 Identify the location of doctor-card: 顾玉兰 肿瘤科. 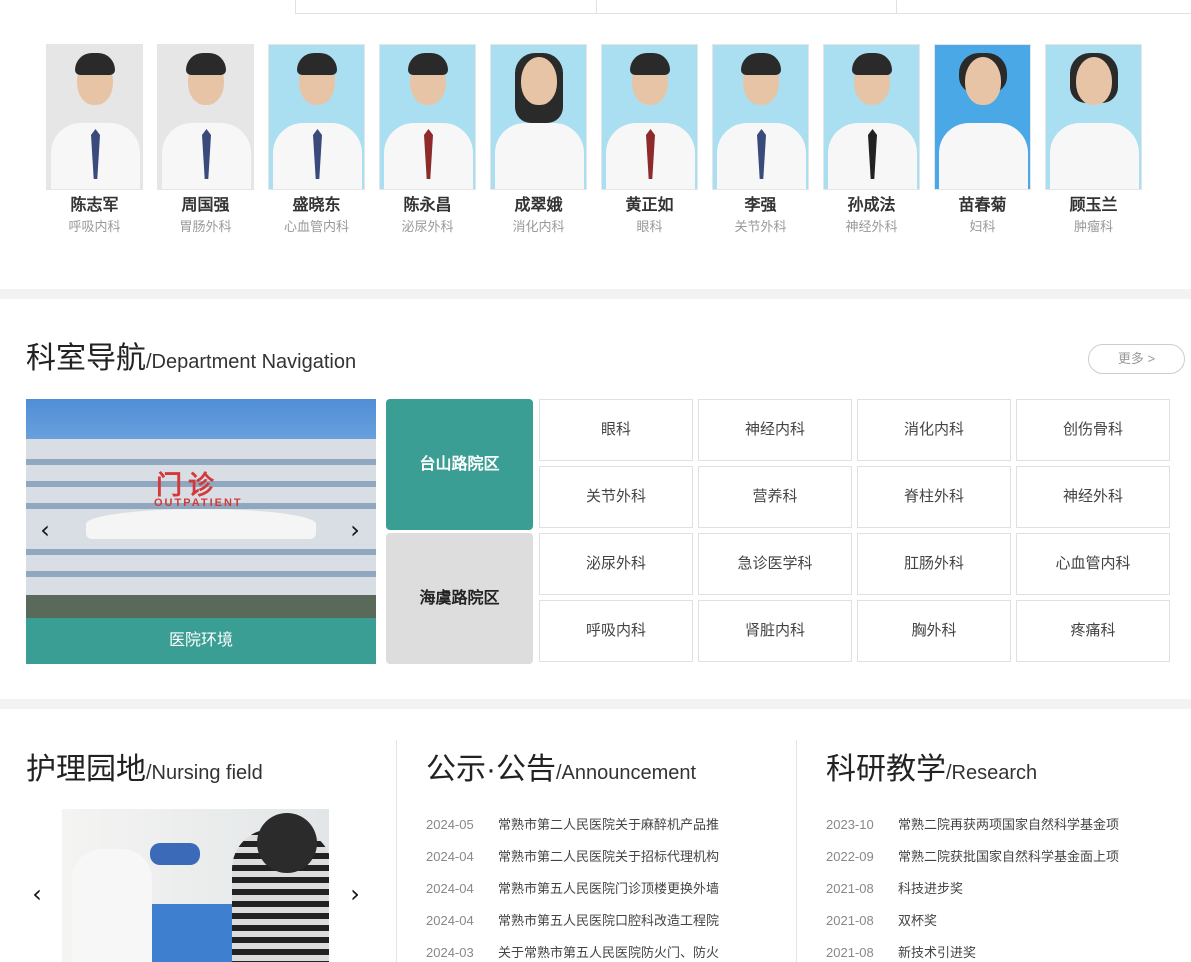
(1093, 140).